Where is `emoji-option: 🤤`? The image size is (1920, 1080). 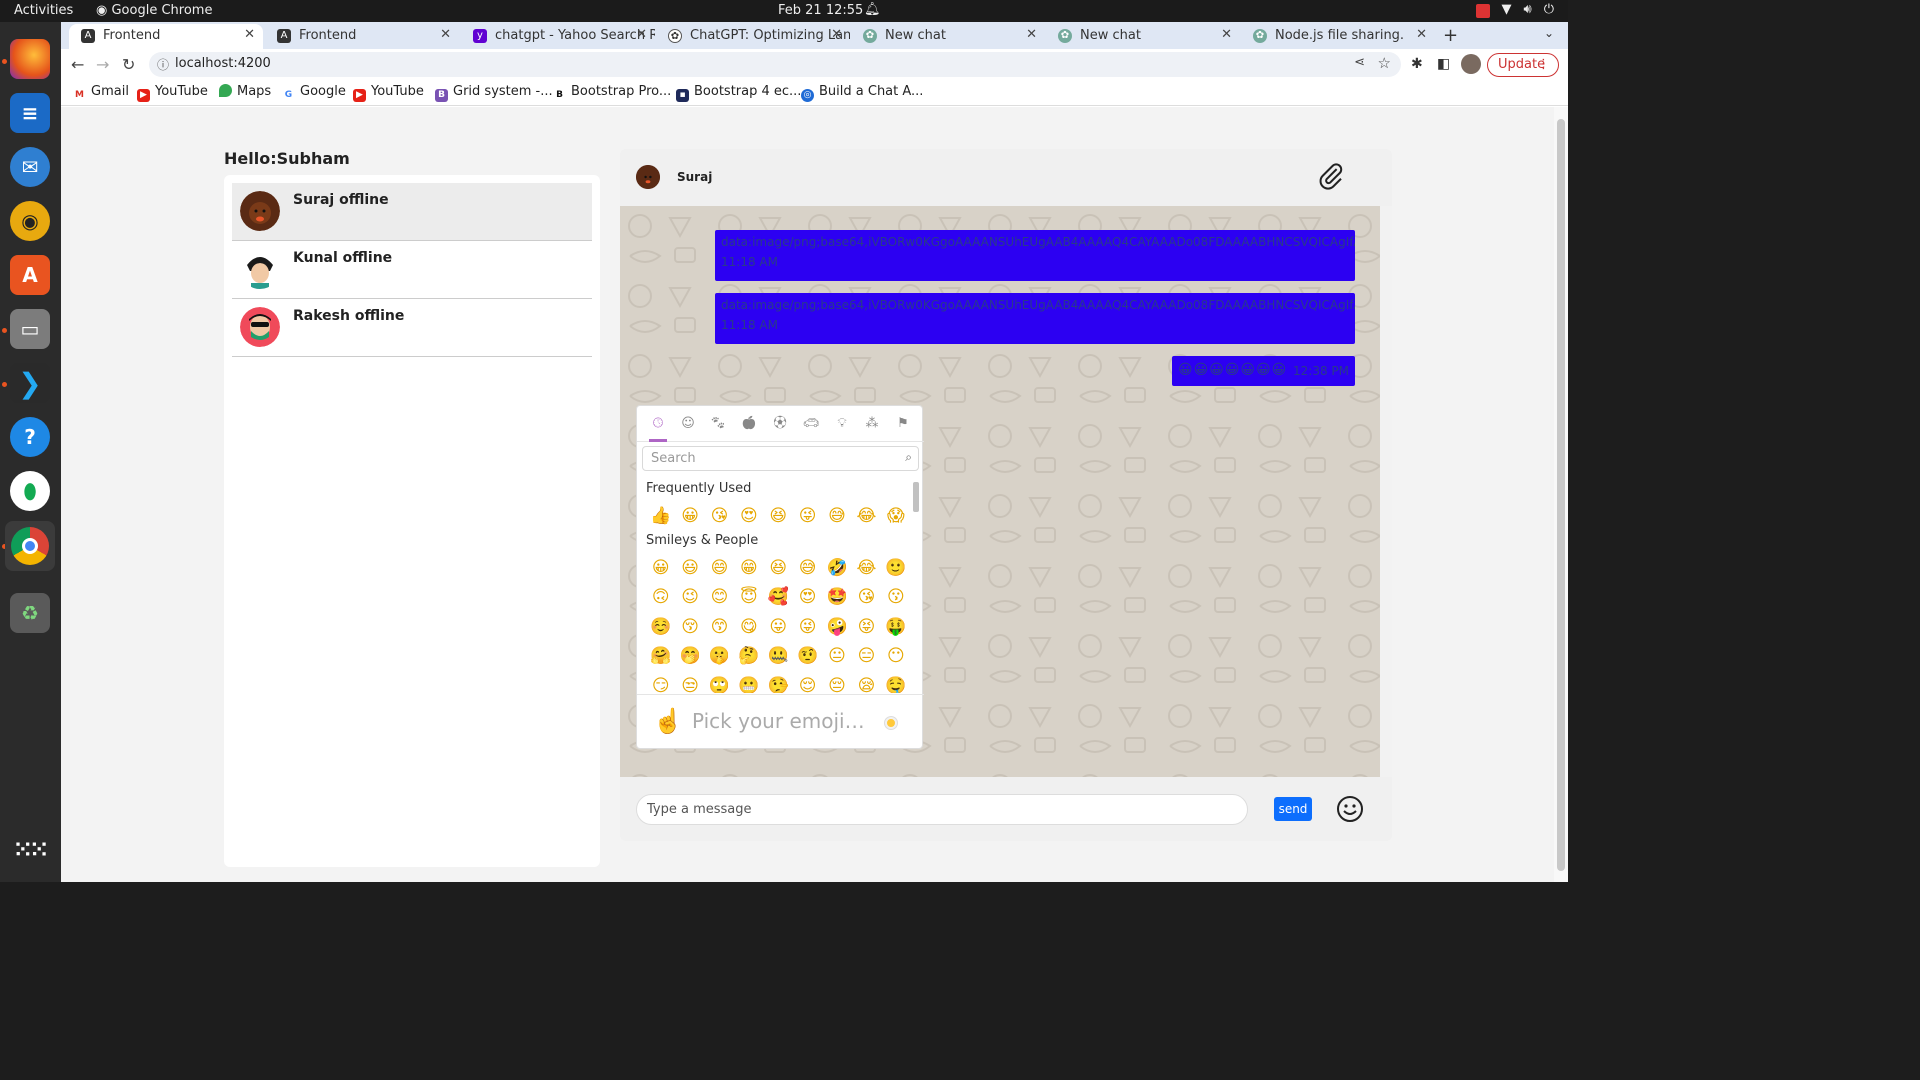
emoji-option: 🤤 is located at coordinates (895, 682).